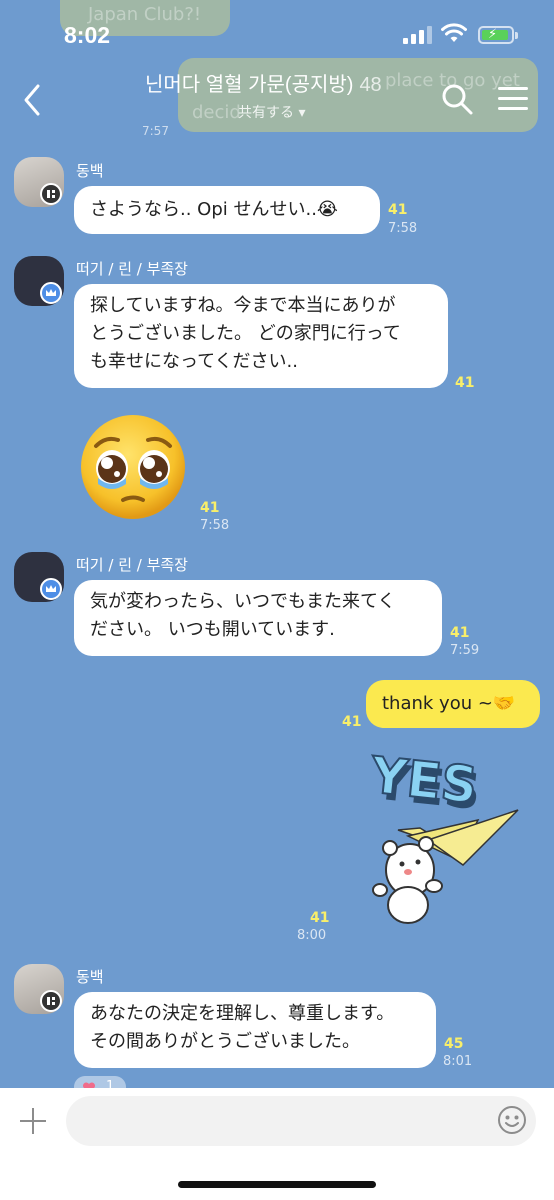 The image size is (554, 1200). Describe the element at coordinates (33, 1121) in the screenshot. I see `plus-icon` at that location.